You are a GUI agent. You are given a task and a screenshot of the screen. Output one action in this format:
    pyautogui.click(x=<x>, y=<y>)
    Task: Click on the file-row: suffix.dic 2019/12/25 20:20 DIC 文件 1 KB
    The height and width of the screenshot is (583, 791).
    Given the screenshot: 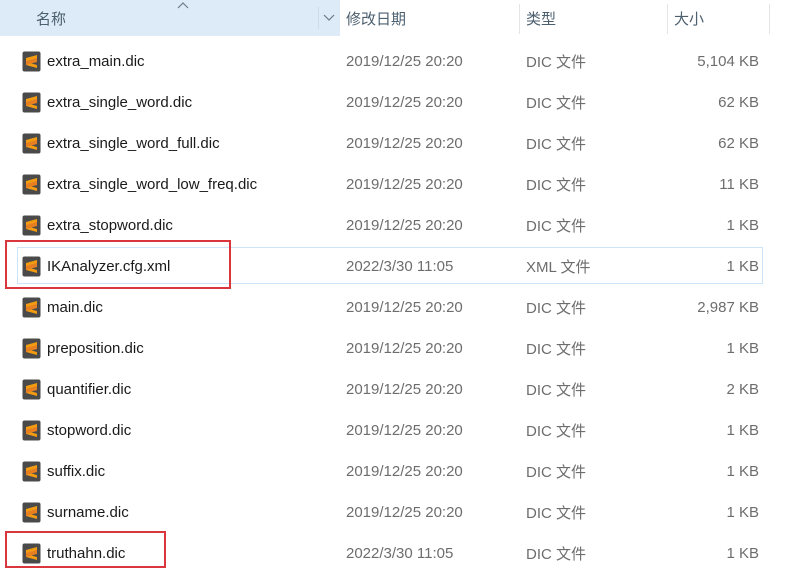 What is the action you would take?
    pyautogui.click(x=395, y=471)
    